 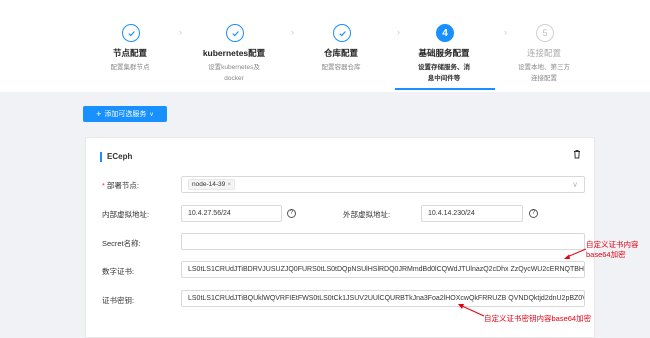 I want to click on secret-name-input, so click(x=383, y=241).